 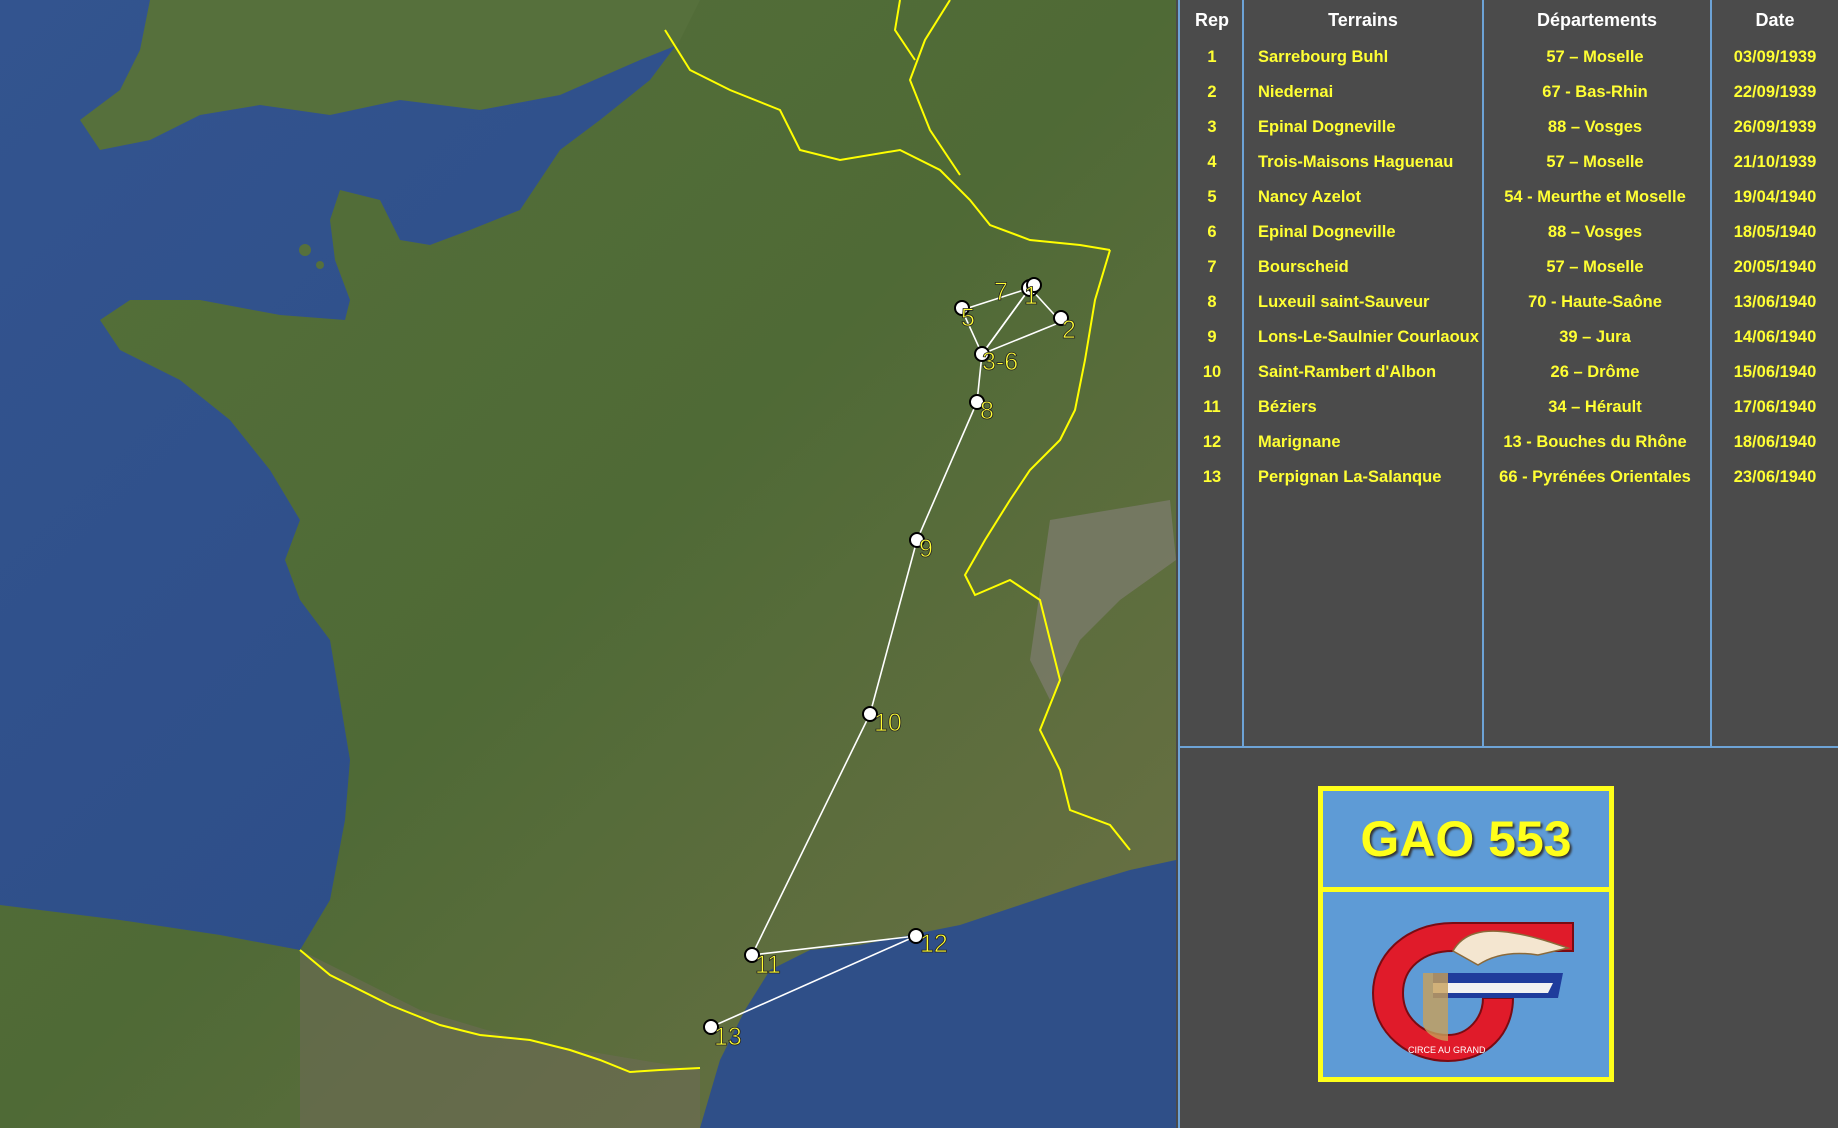 I want to click on unit-badge: GAO 553 CIRCE AU GRAND, so click(x=1466, y=934).